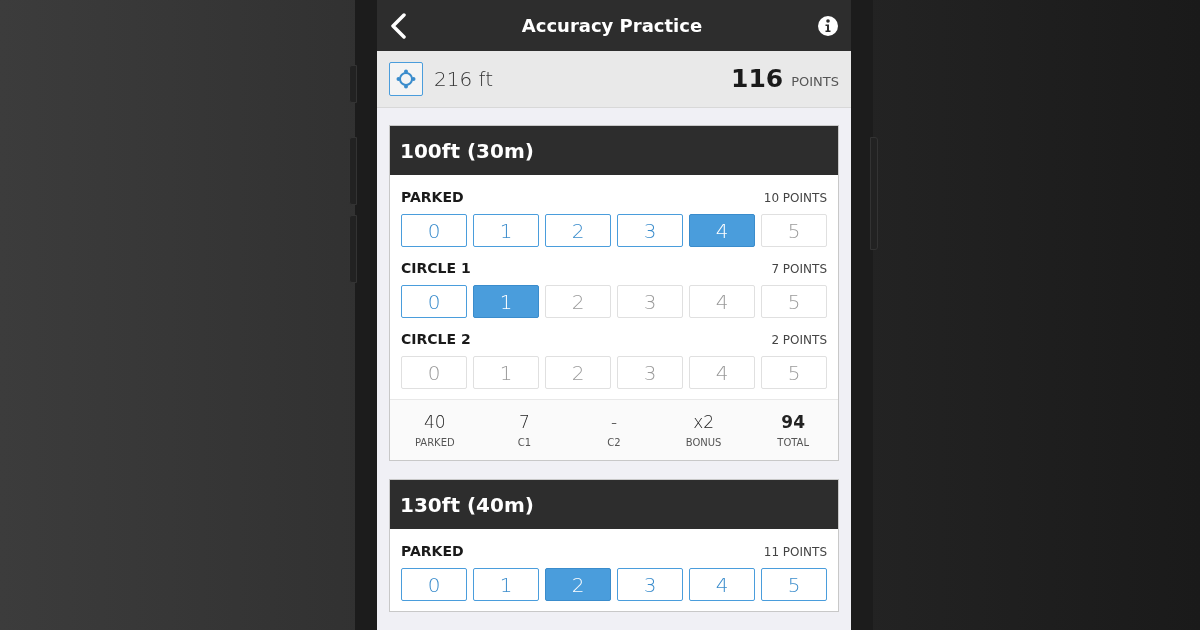 This screenshot has width=1200, height=630. I want to click on row-label: CIRCLE 2, so click(436, 339).